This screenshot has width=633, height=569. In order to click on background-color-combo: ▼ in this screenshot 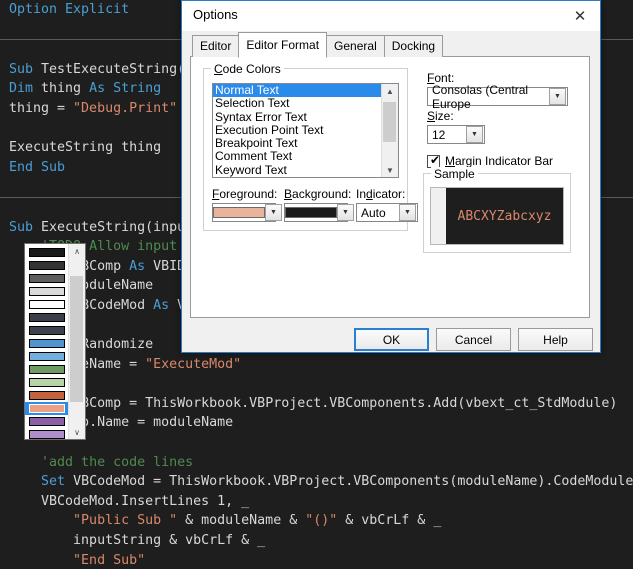, I will do `click(319, 212)`.